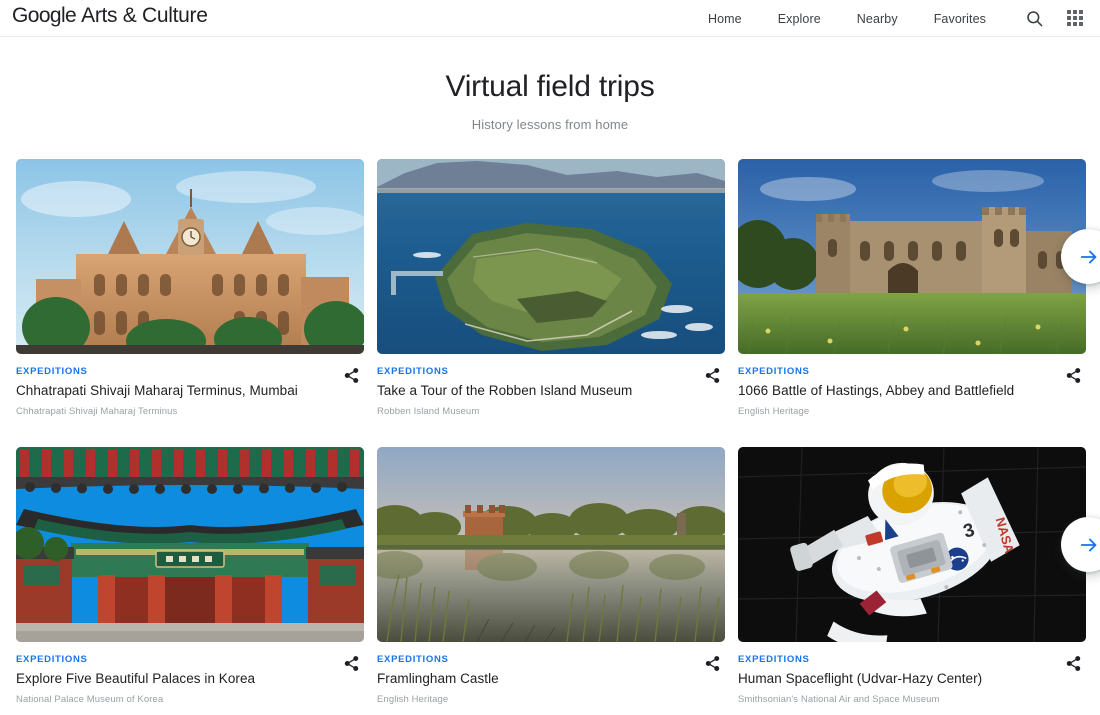 The image size is (1100, 715). What do you see at coordinates (438, 678) in the screenshot?
I see `card-title: Framlingham Castle` at bounding box center [438, 678].